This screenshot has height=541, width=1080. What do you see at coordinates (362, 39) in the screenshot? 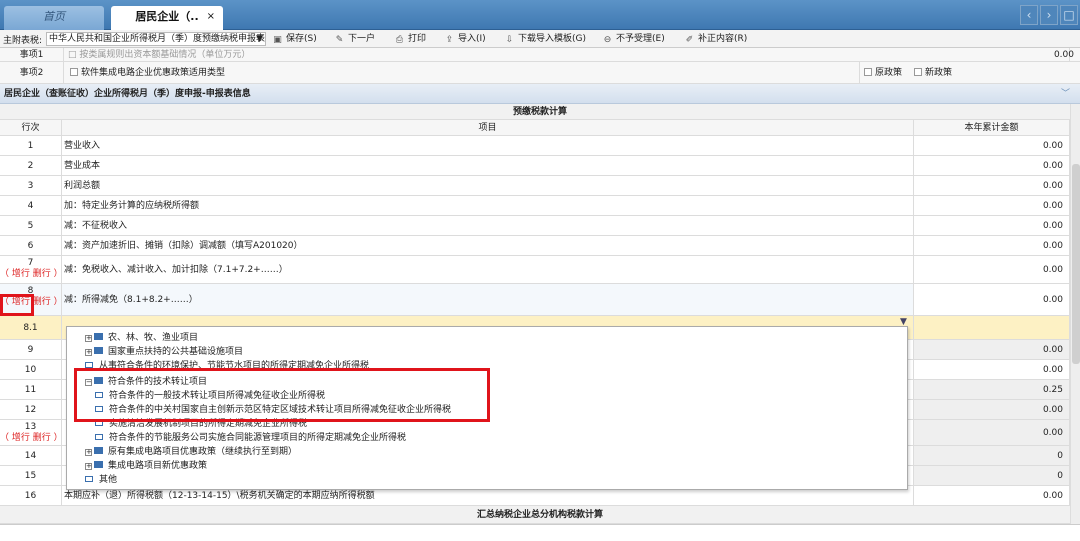
I see `next-record-label: 下一户` at bounding box center [362, 39].